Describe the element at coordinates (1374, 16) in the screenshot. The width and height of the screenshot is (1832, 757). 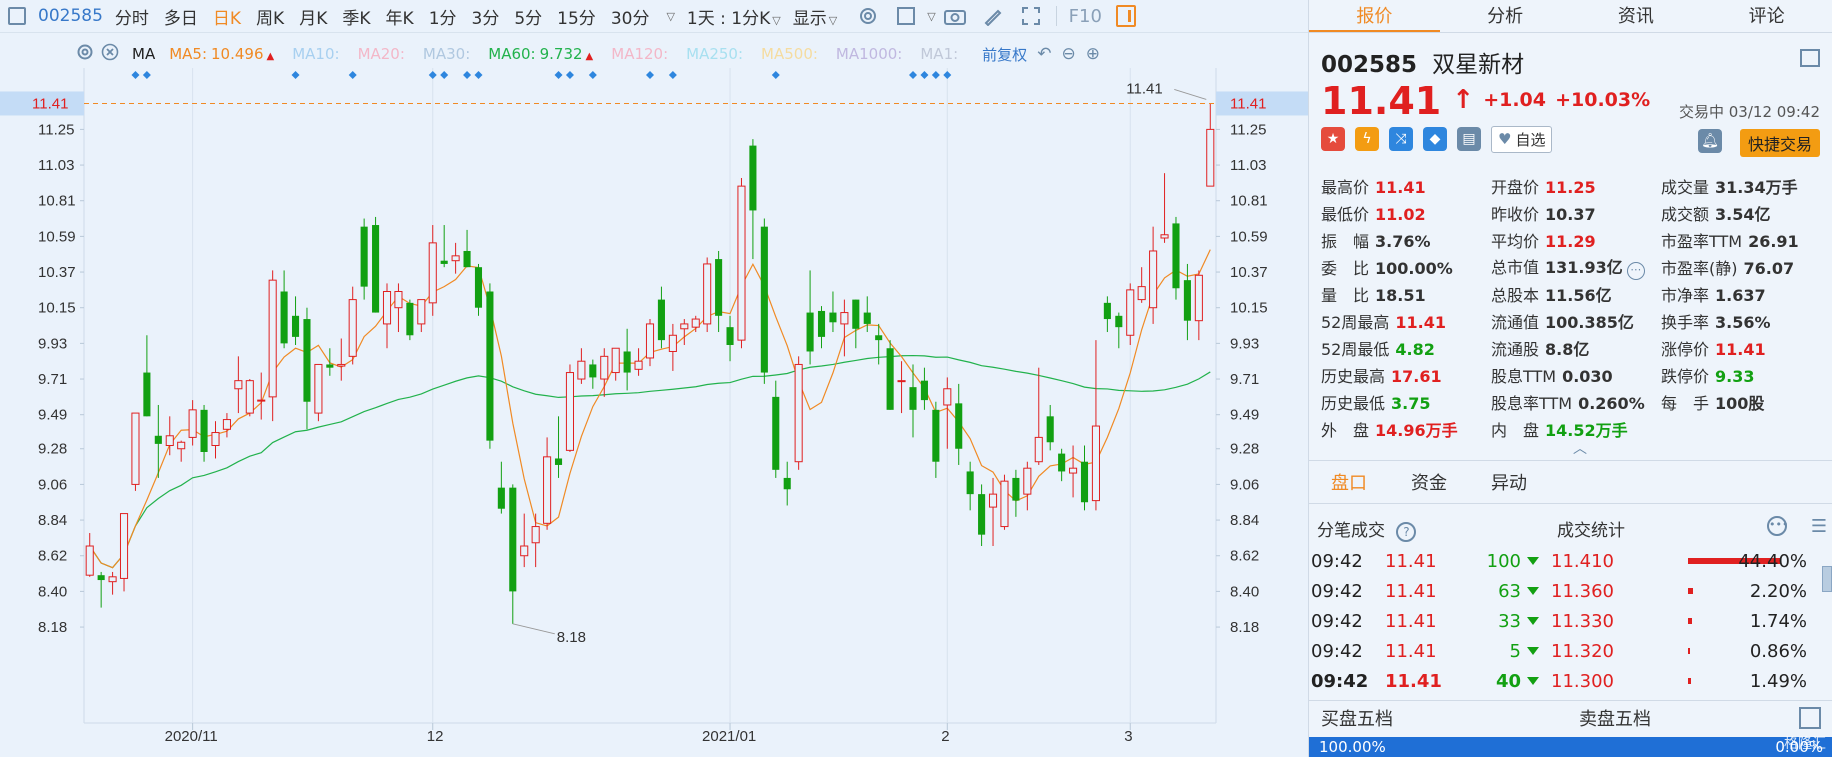
I see `quote-tab: 报价` at that location.